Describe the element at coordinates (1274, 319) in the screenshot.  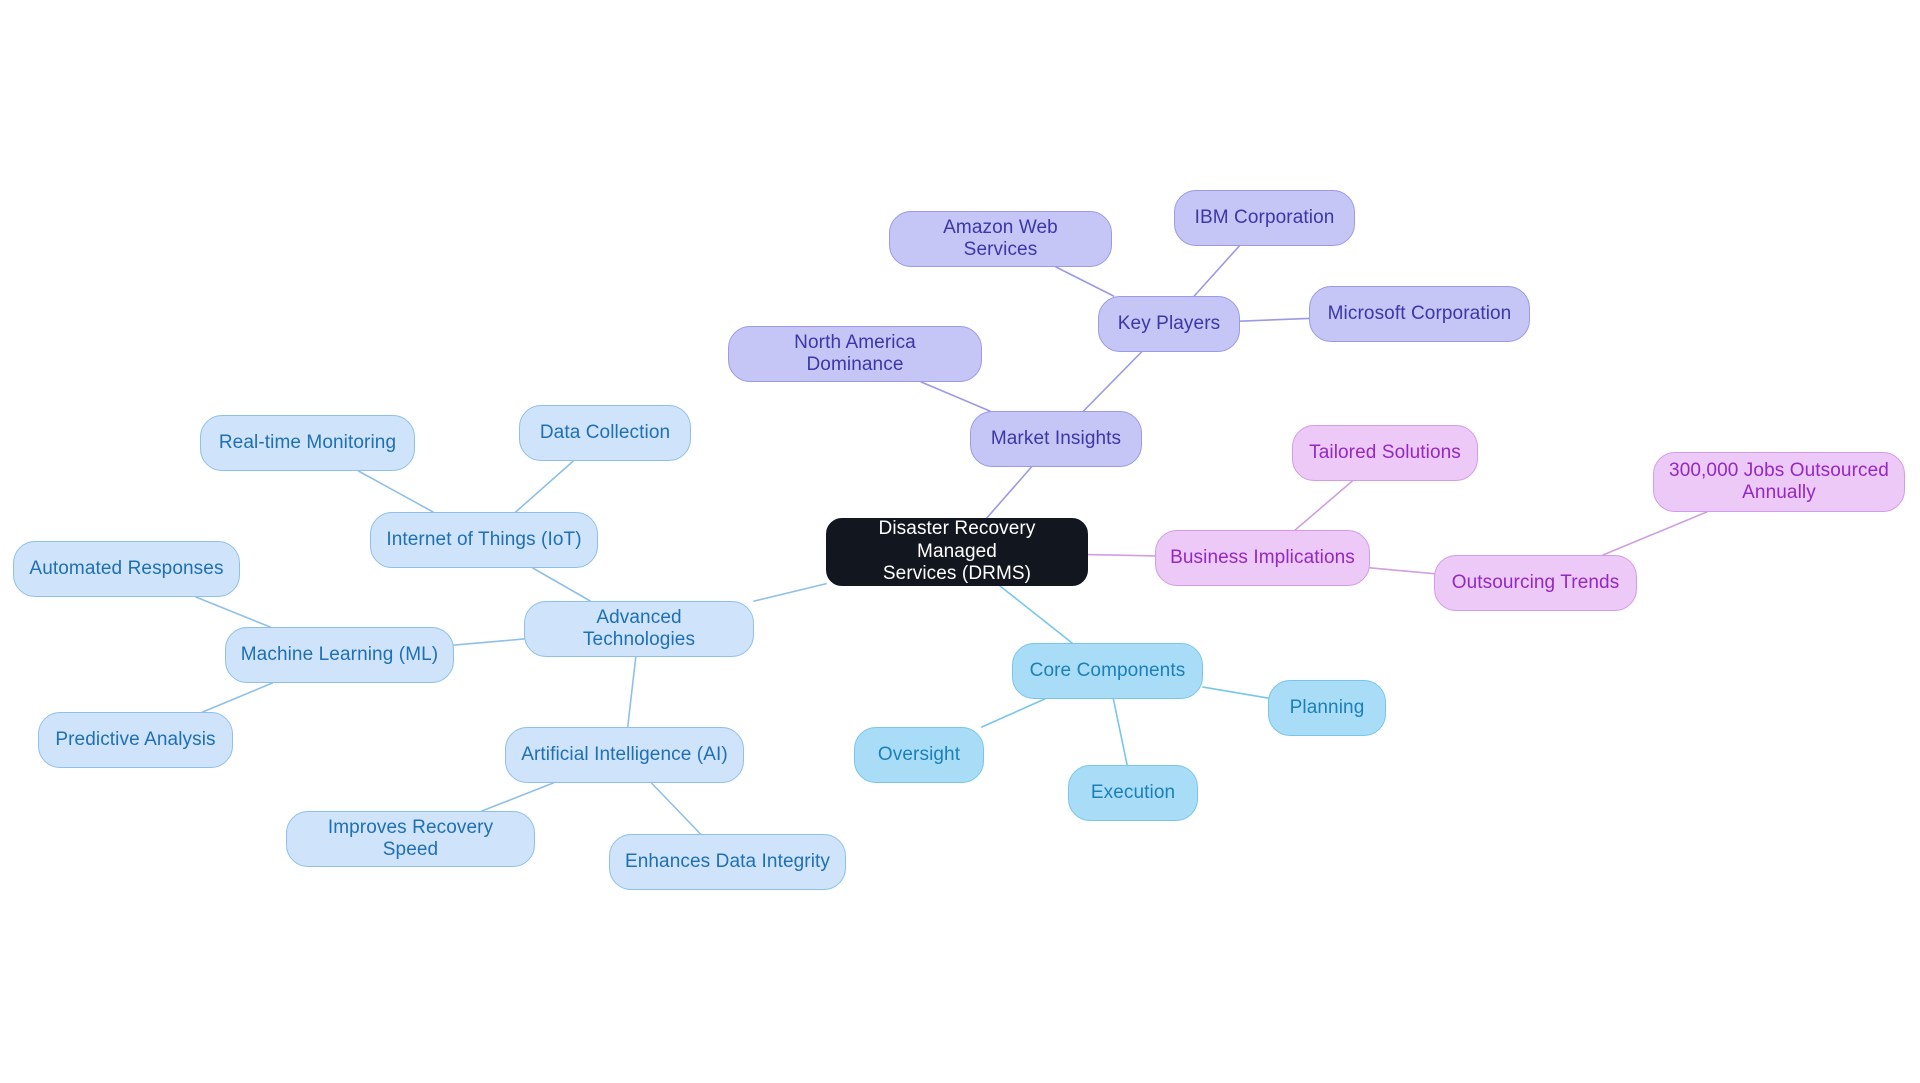
I see `mindmap-edge-key-players-to-microsoft-corporation` at that location.